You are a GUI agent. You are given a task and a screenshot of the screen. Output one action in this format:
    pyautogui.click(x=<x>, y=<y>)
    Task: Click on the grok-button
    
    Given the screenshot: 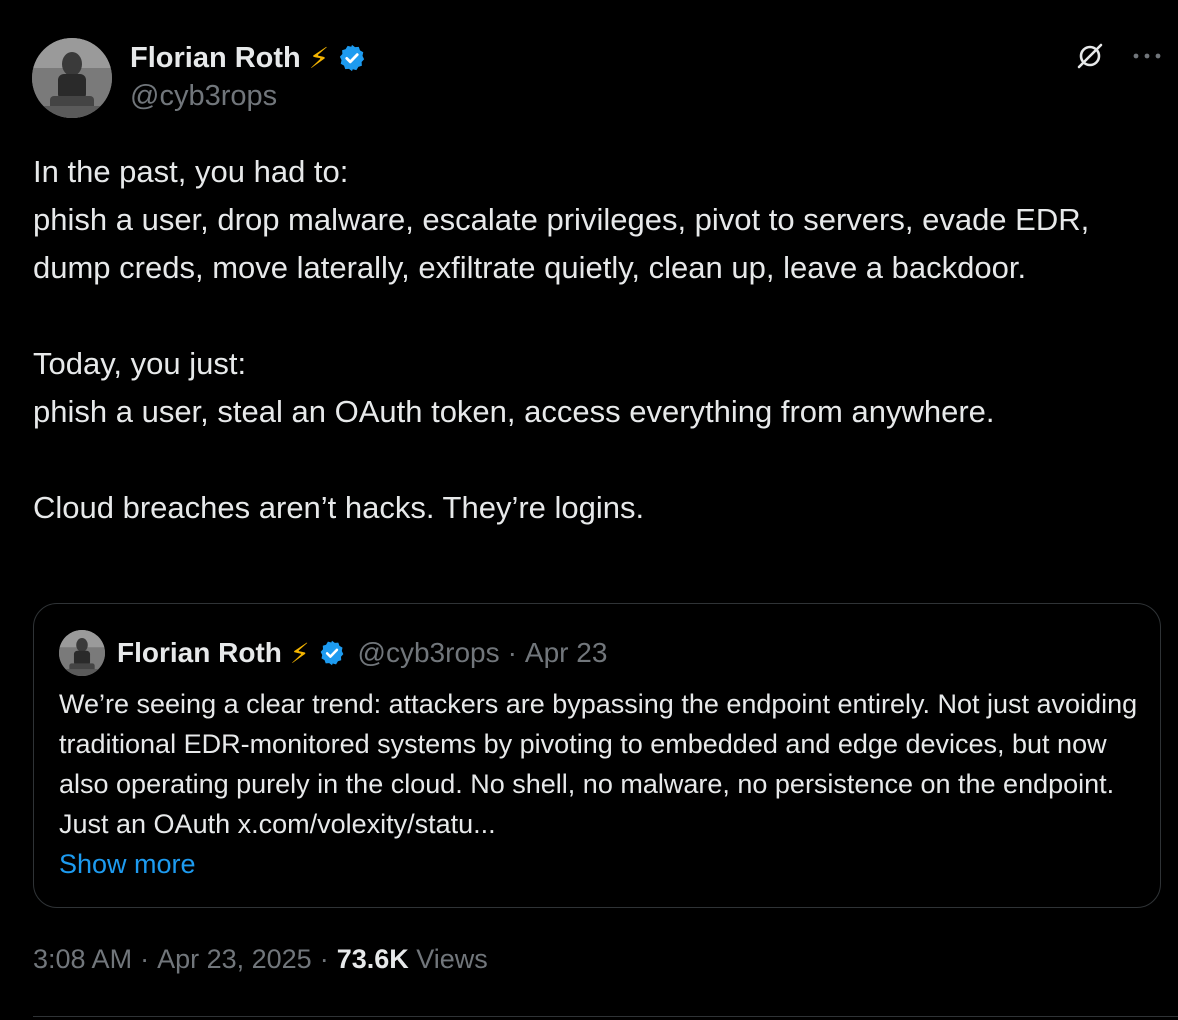 What is the action you would take?
    pyautogui.click(x=1090, y=56)
    